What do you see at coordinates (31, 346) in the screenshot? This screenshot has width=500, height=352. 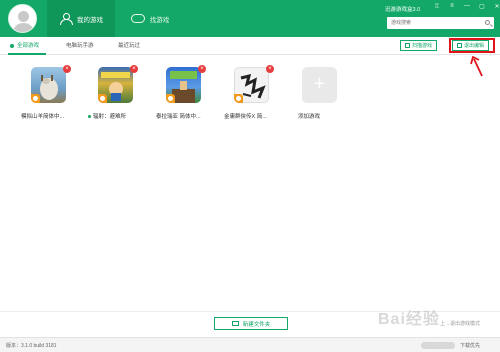 I see `version-label: 版本：3.1.0 build 3181` at bounding box center [31, 346].